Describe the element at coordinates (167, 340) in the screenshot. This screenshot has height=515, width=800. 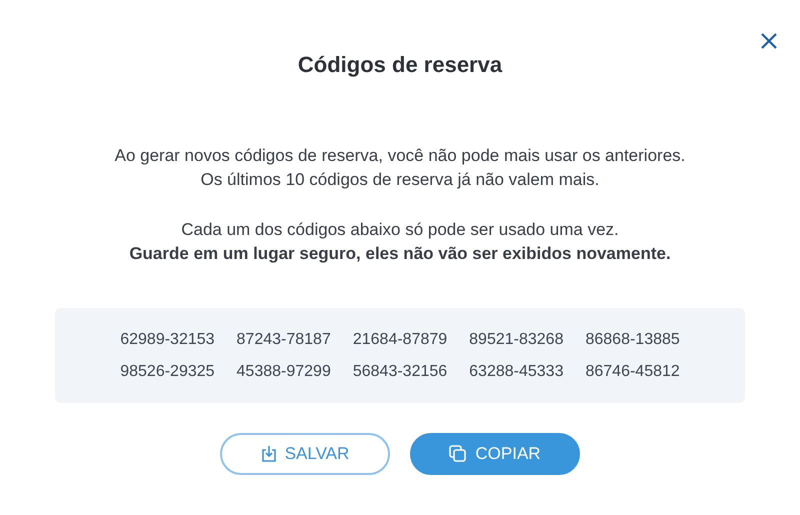
I see `backup-code: 62989-32153` at that location.